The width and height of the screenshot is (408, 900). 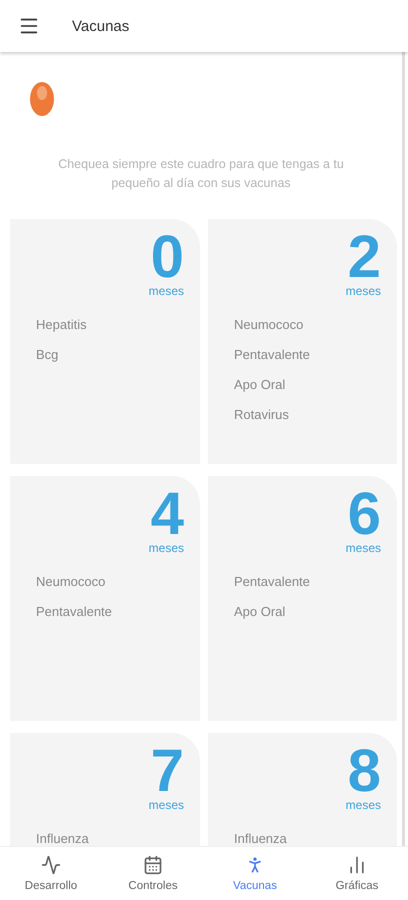 I want to click on nav-tab: Controles, so click(x=153, y=873).